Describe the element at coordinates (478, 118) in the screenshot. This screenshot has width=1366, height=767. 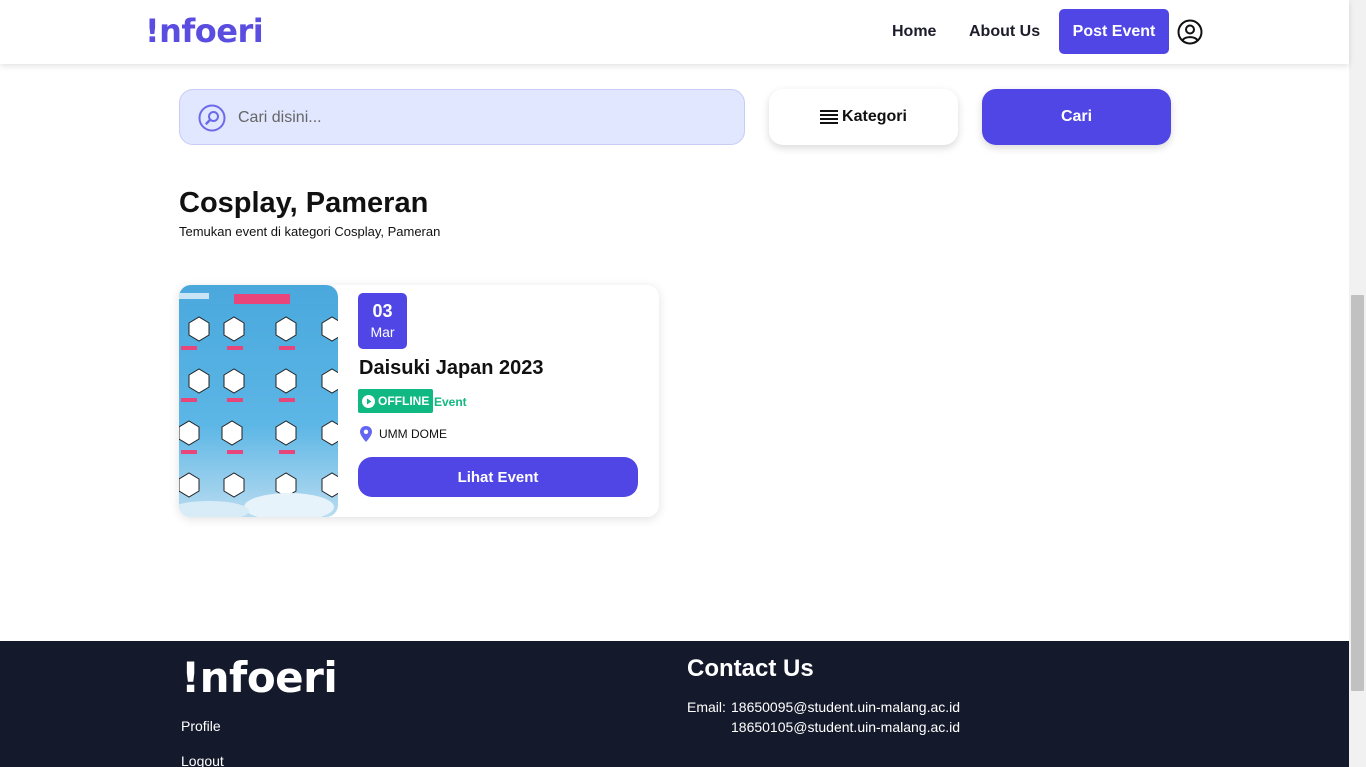
I see `search-input` at that location.